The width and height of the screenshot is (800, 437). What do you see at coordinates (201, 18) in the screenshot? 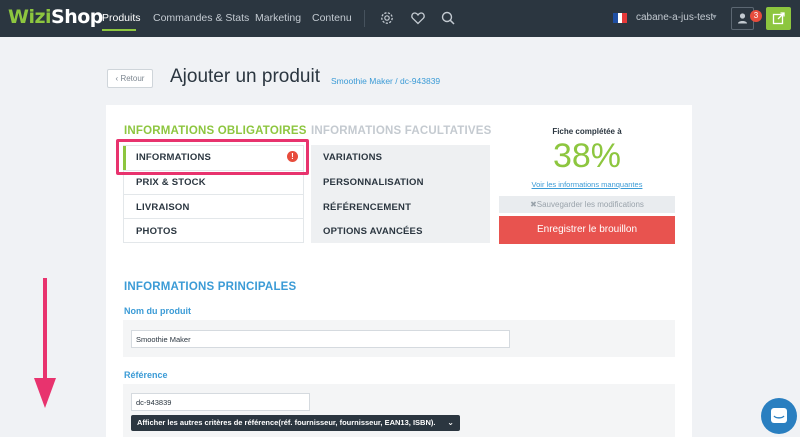
I see `nav-commandes-stats: Commandes & Stats` at bounding box center [201, 18].